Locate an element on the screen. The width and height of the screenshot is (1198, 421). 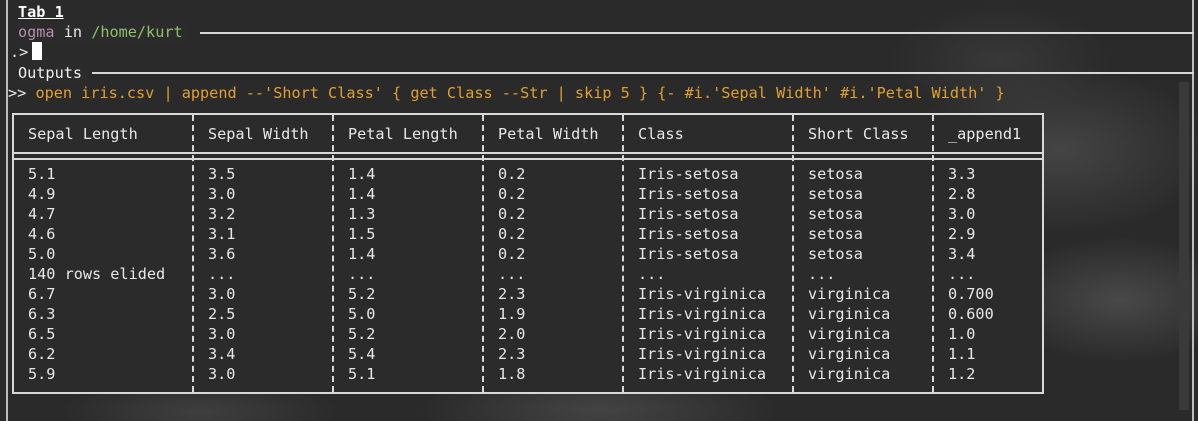
cell-petal-length: 1.5 is located at coordinates (362, 234).